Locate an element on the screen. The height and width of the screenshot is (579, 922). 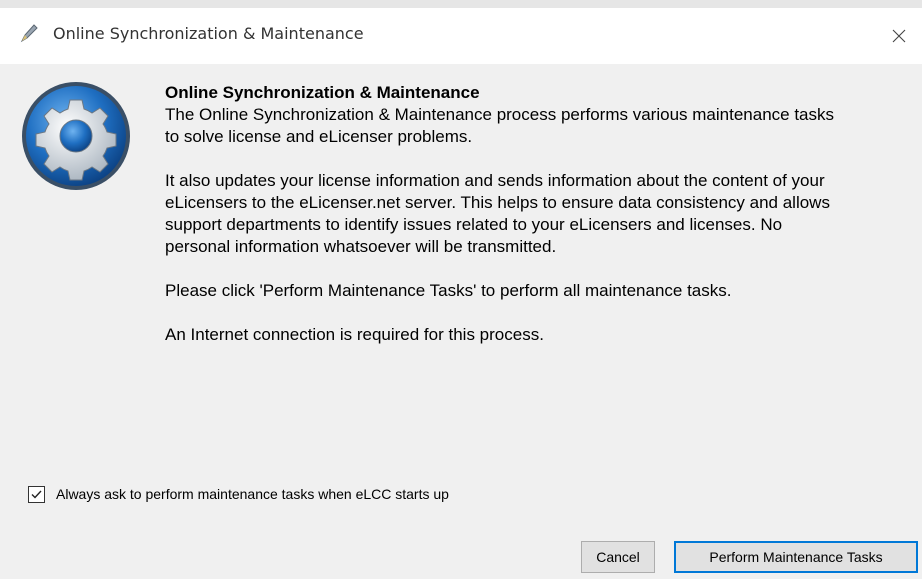
message-heading: Online Synchronization & Maintenance is located at coordinates (322, 92).